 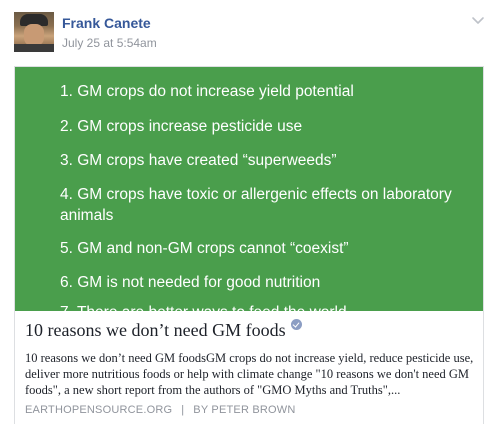 What do you see at coordinates (109, 43) in the screenshot?
I see `post-timestamp: July 25 at 5:54am` at bounding box center [109, 43].